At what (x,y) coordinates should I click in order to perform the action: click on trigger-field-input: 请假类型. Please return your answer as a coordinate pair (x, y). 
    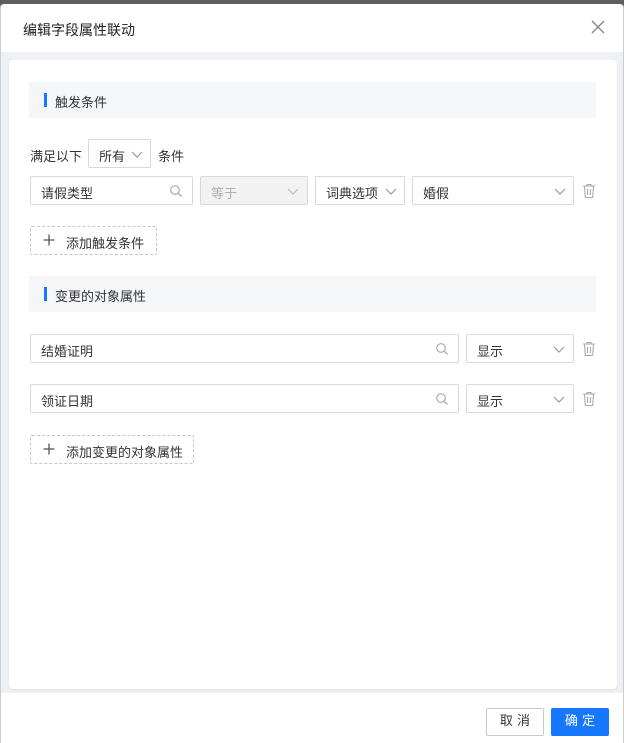
    Looking at the image, I should click on (111, 190).